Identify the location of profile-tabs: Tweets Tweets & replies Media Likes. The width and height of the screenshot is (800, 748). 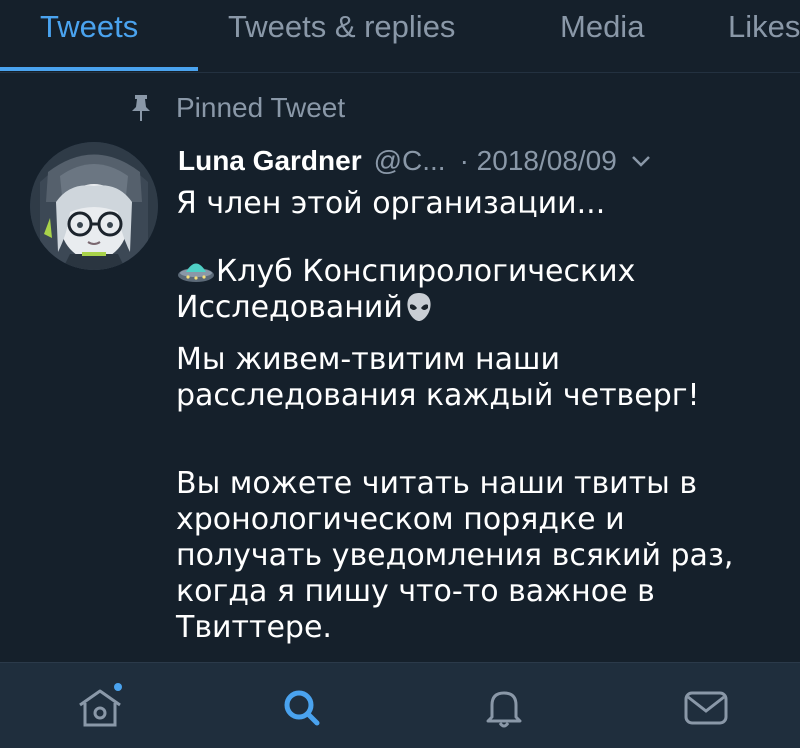
(400, 36).